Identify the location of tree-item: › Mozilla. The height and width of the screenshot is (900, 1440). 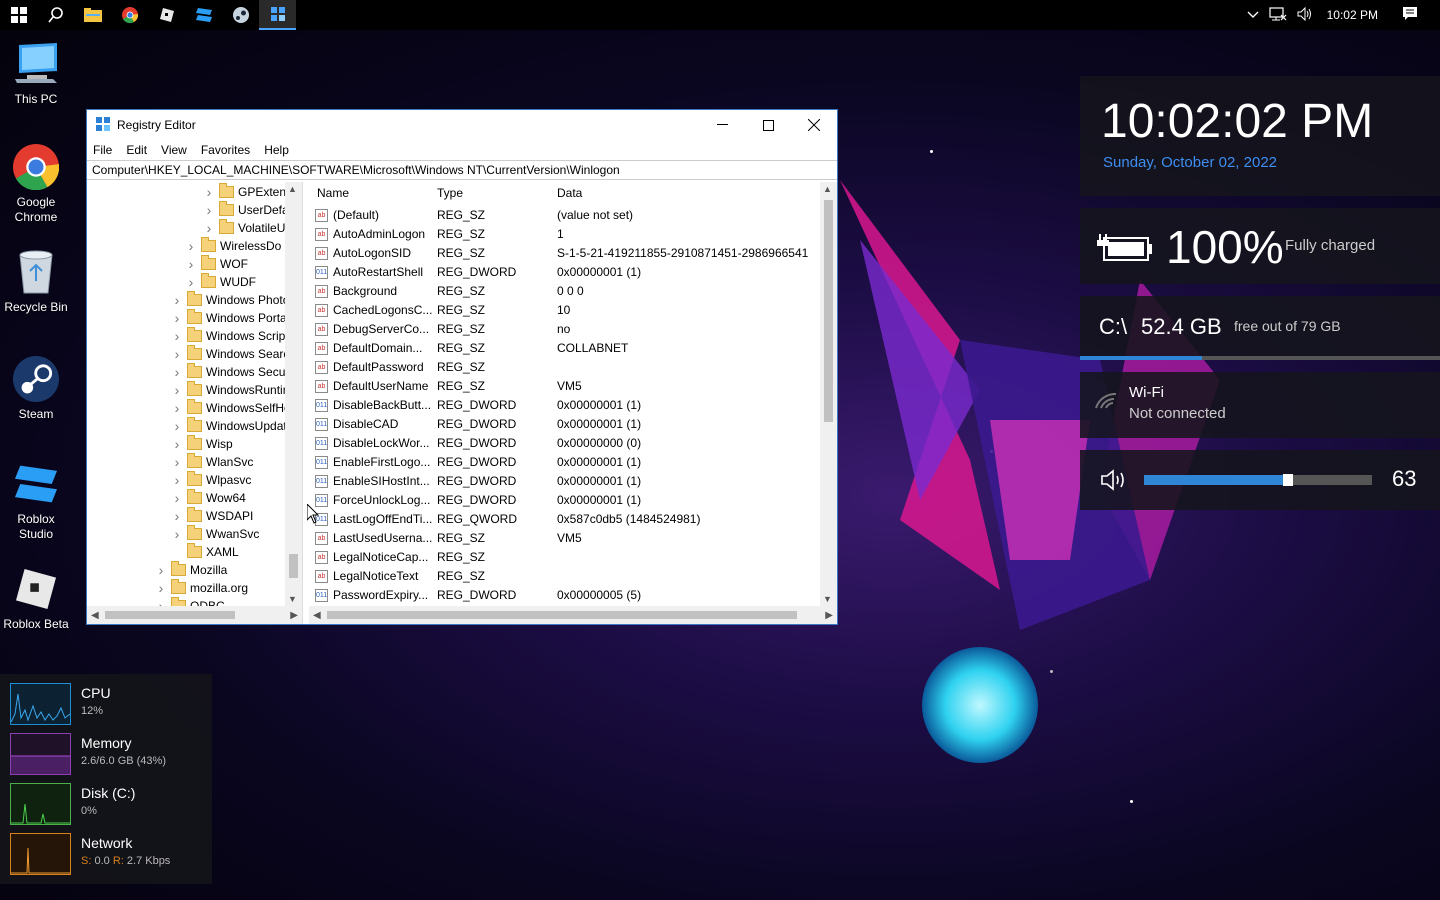
(191, 570).